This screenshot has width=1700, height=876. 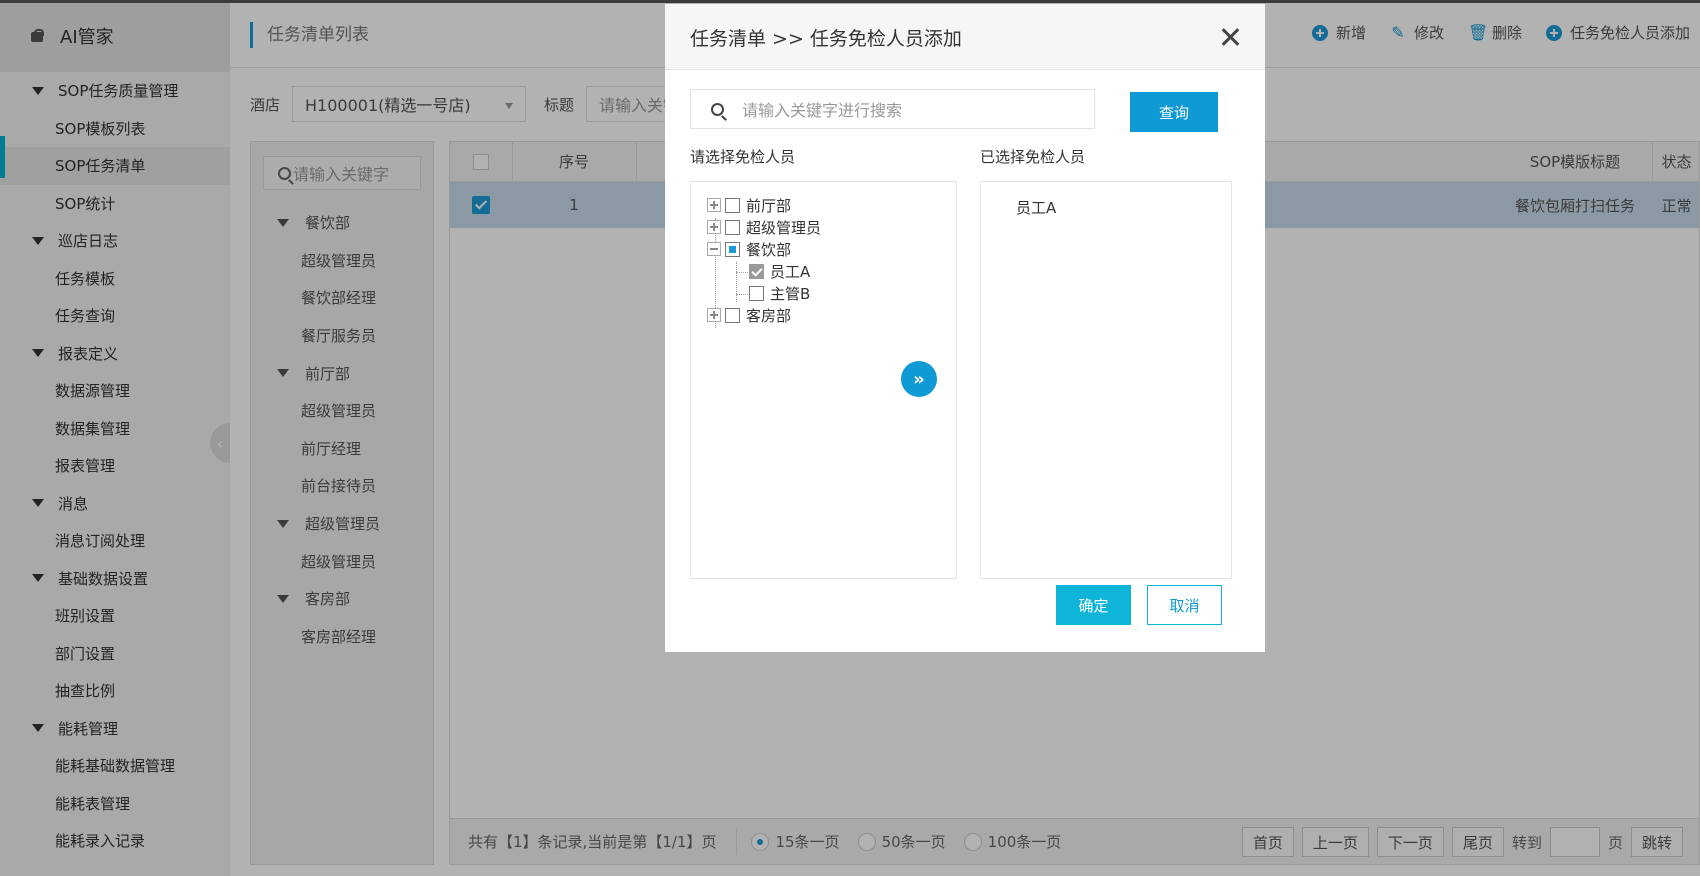 I want to click on tree-node-front: 前厅部, so click(x=749, y=205).